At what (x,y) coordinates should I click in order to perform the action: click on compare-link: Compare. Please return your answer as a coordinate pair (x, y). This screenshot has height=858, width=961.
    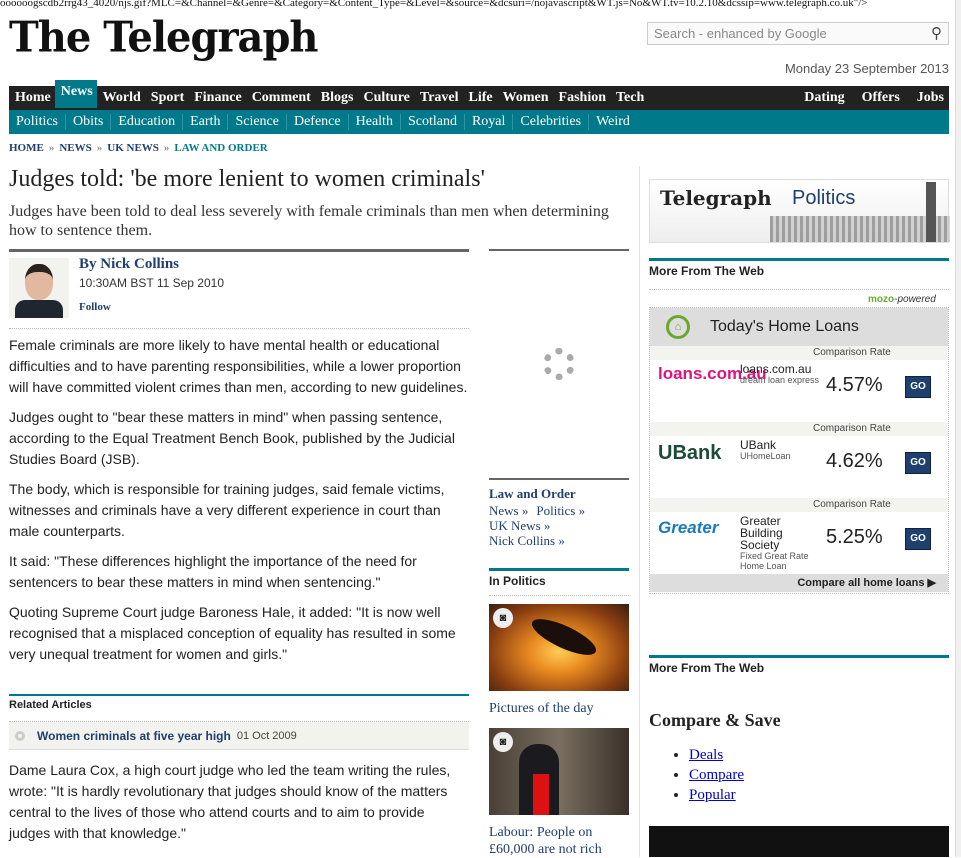
    Looking at the image, I should click on (716, 775).